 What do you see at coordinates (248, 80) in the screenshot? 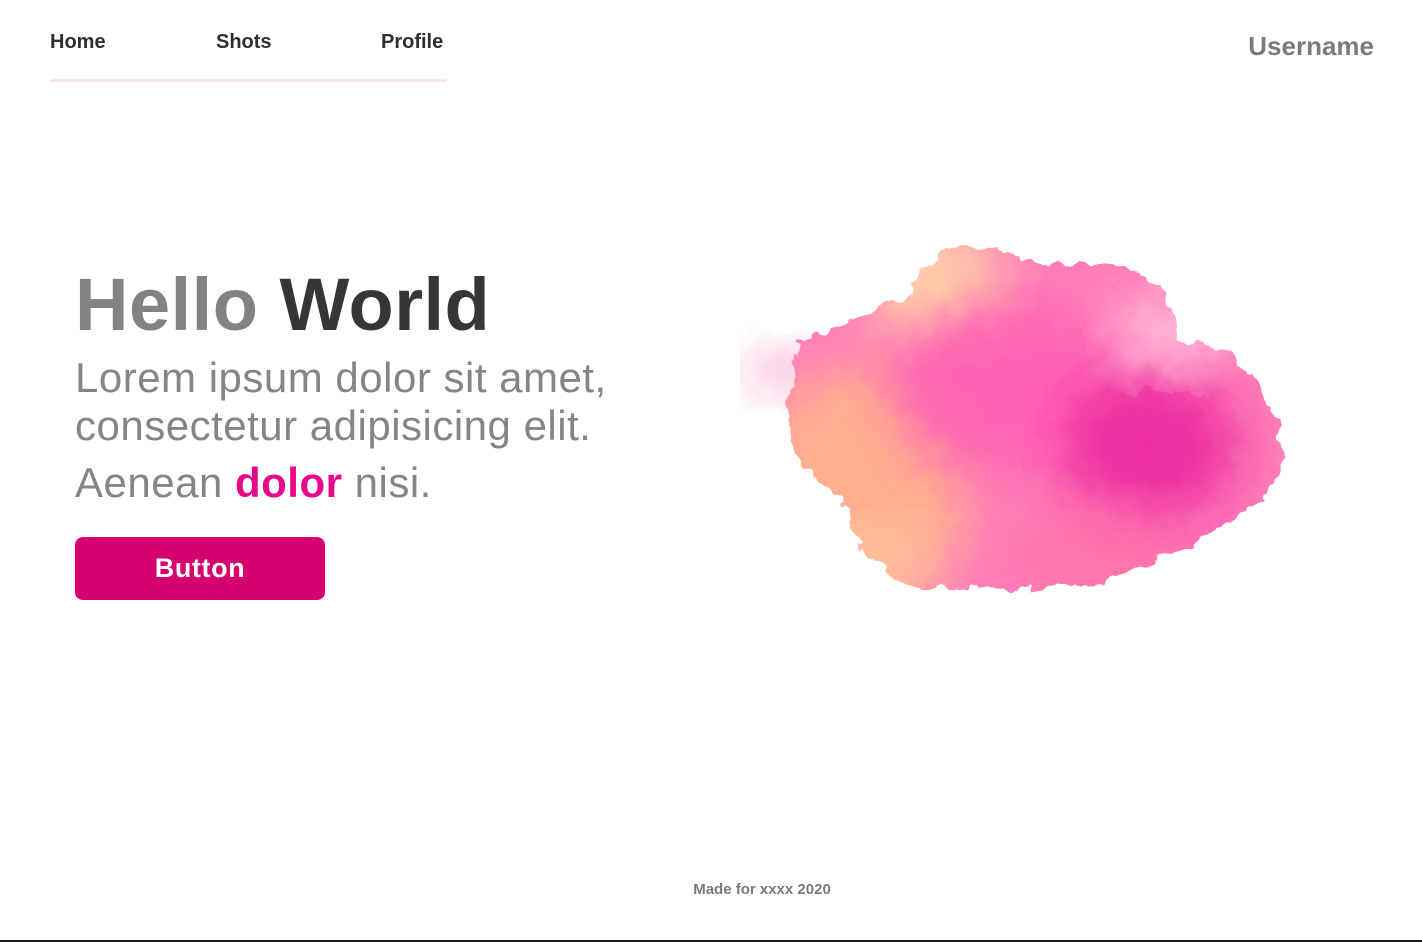
I see `nav-underline` at bounding box center [248, 80].